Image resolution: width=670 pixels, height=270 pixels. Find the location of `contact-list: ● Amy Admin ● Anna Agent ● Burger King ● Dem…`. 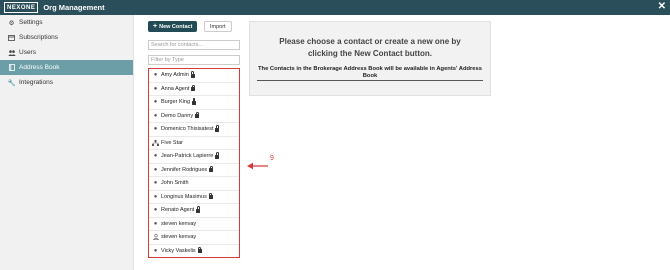

contact-list: ● Amy Admin ● Anna Agent ● Burger King ● Dem… is located at coordinates (194, 163).